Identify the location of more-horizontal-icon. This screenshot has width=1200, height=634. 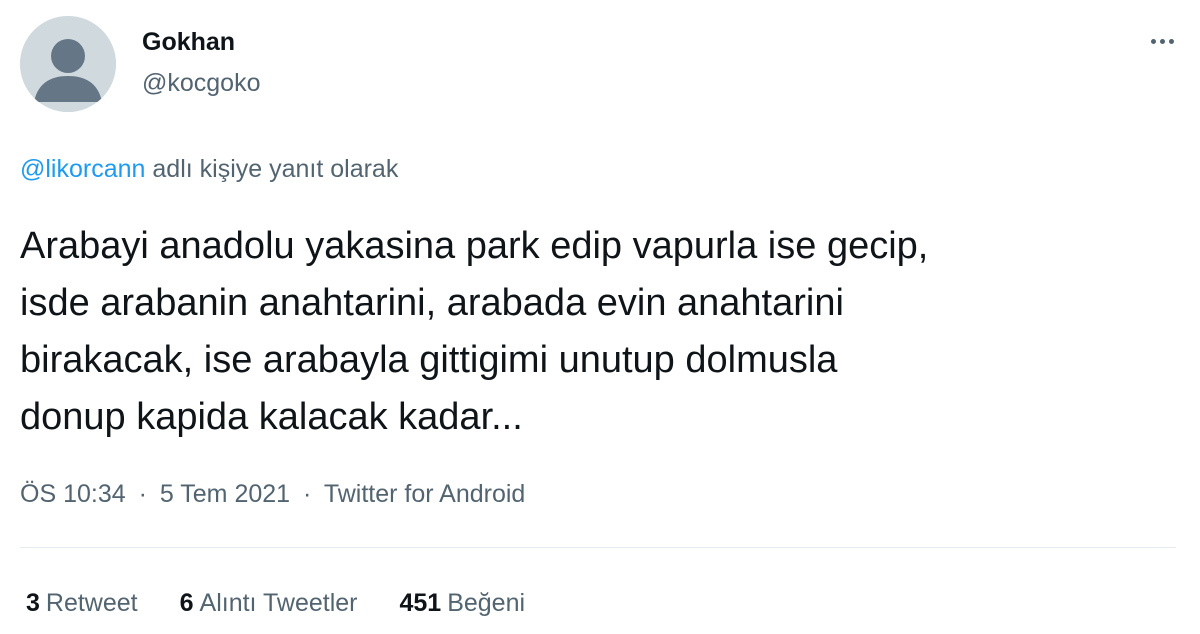
(1162, 41).